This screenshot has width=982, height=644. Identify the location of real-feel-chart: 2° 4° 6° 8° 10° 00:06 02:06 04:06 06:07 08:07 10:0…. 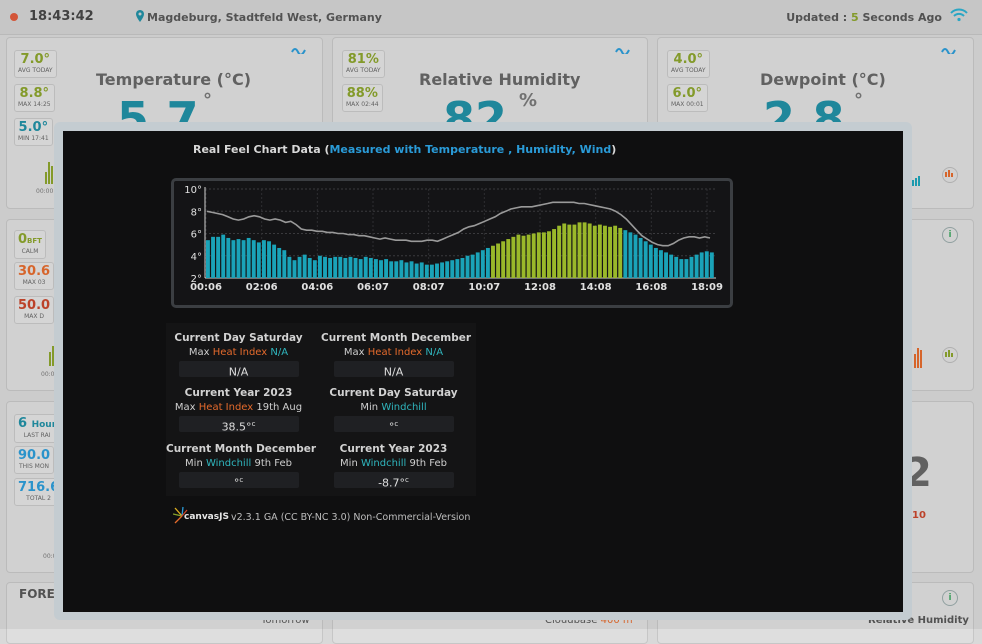
(452, 243).